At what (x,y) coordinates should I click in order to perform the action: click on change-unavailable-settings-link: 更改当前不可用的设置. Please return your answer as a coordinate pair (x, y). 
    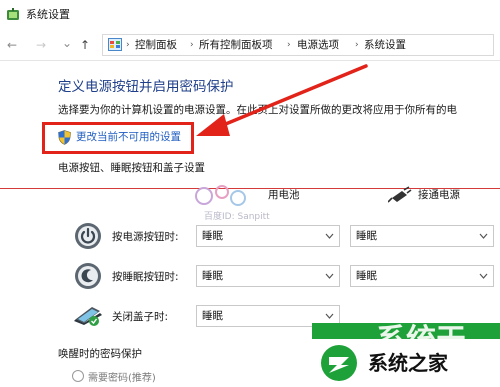
    Looking at the image, I should click on (128, 137).